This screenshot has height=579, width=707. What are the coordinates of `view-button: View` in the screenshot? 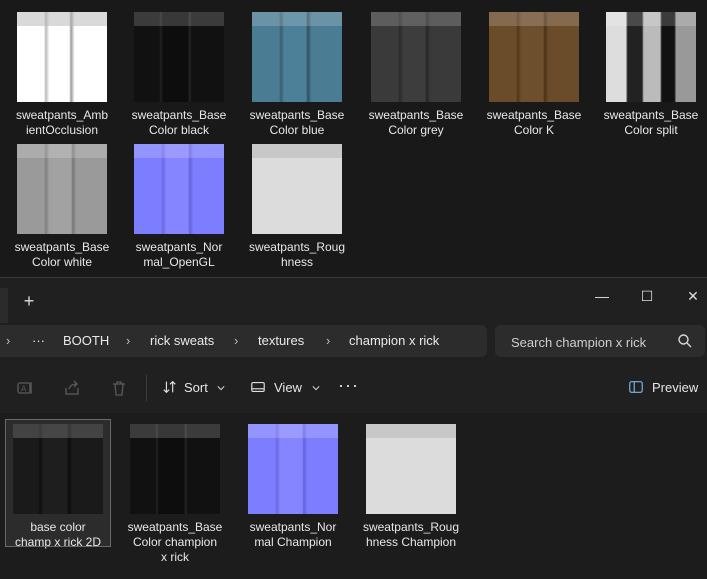 It's located at (285, 388).